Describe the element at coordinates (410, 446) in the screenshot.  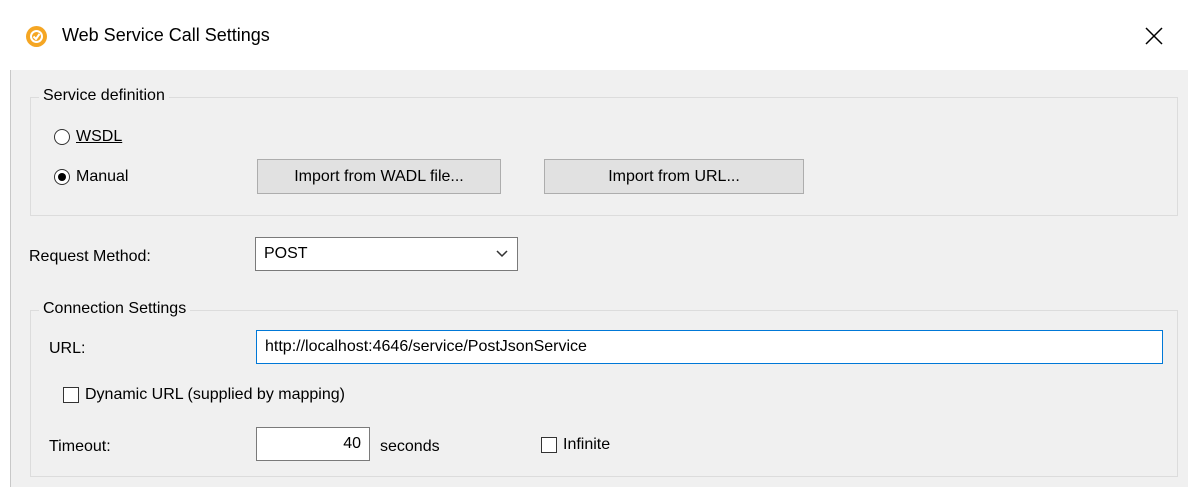
I see `seconds-label: seconds` at that location.